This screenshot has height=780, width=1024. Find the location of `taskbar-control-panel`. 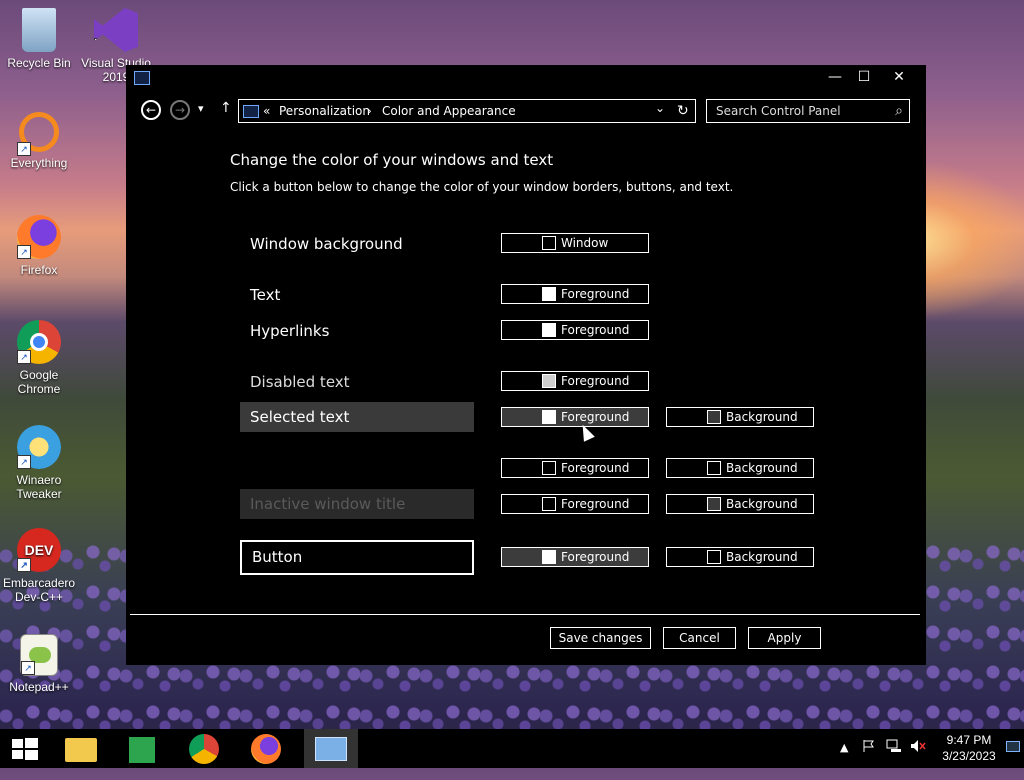

taskbar-control-panel is located at coordinates (331, 748).